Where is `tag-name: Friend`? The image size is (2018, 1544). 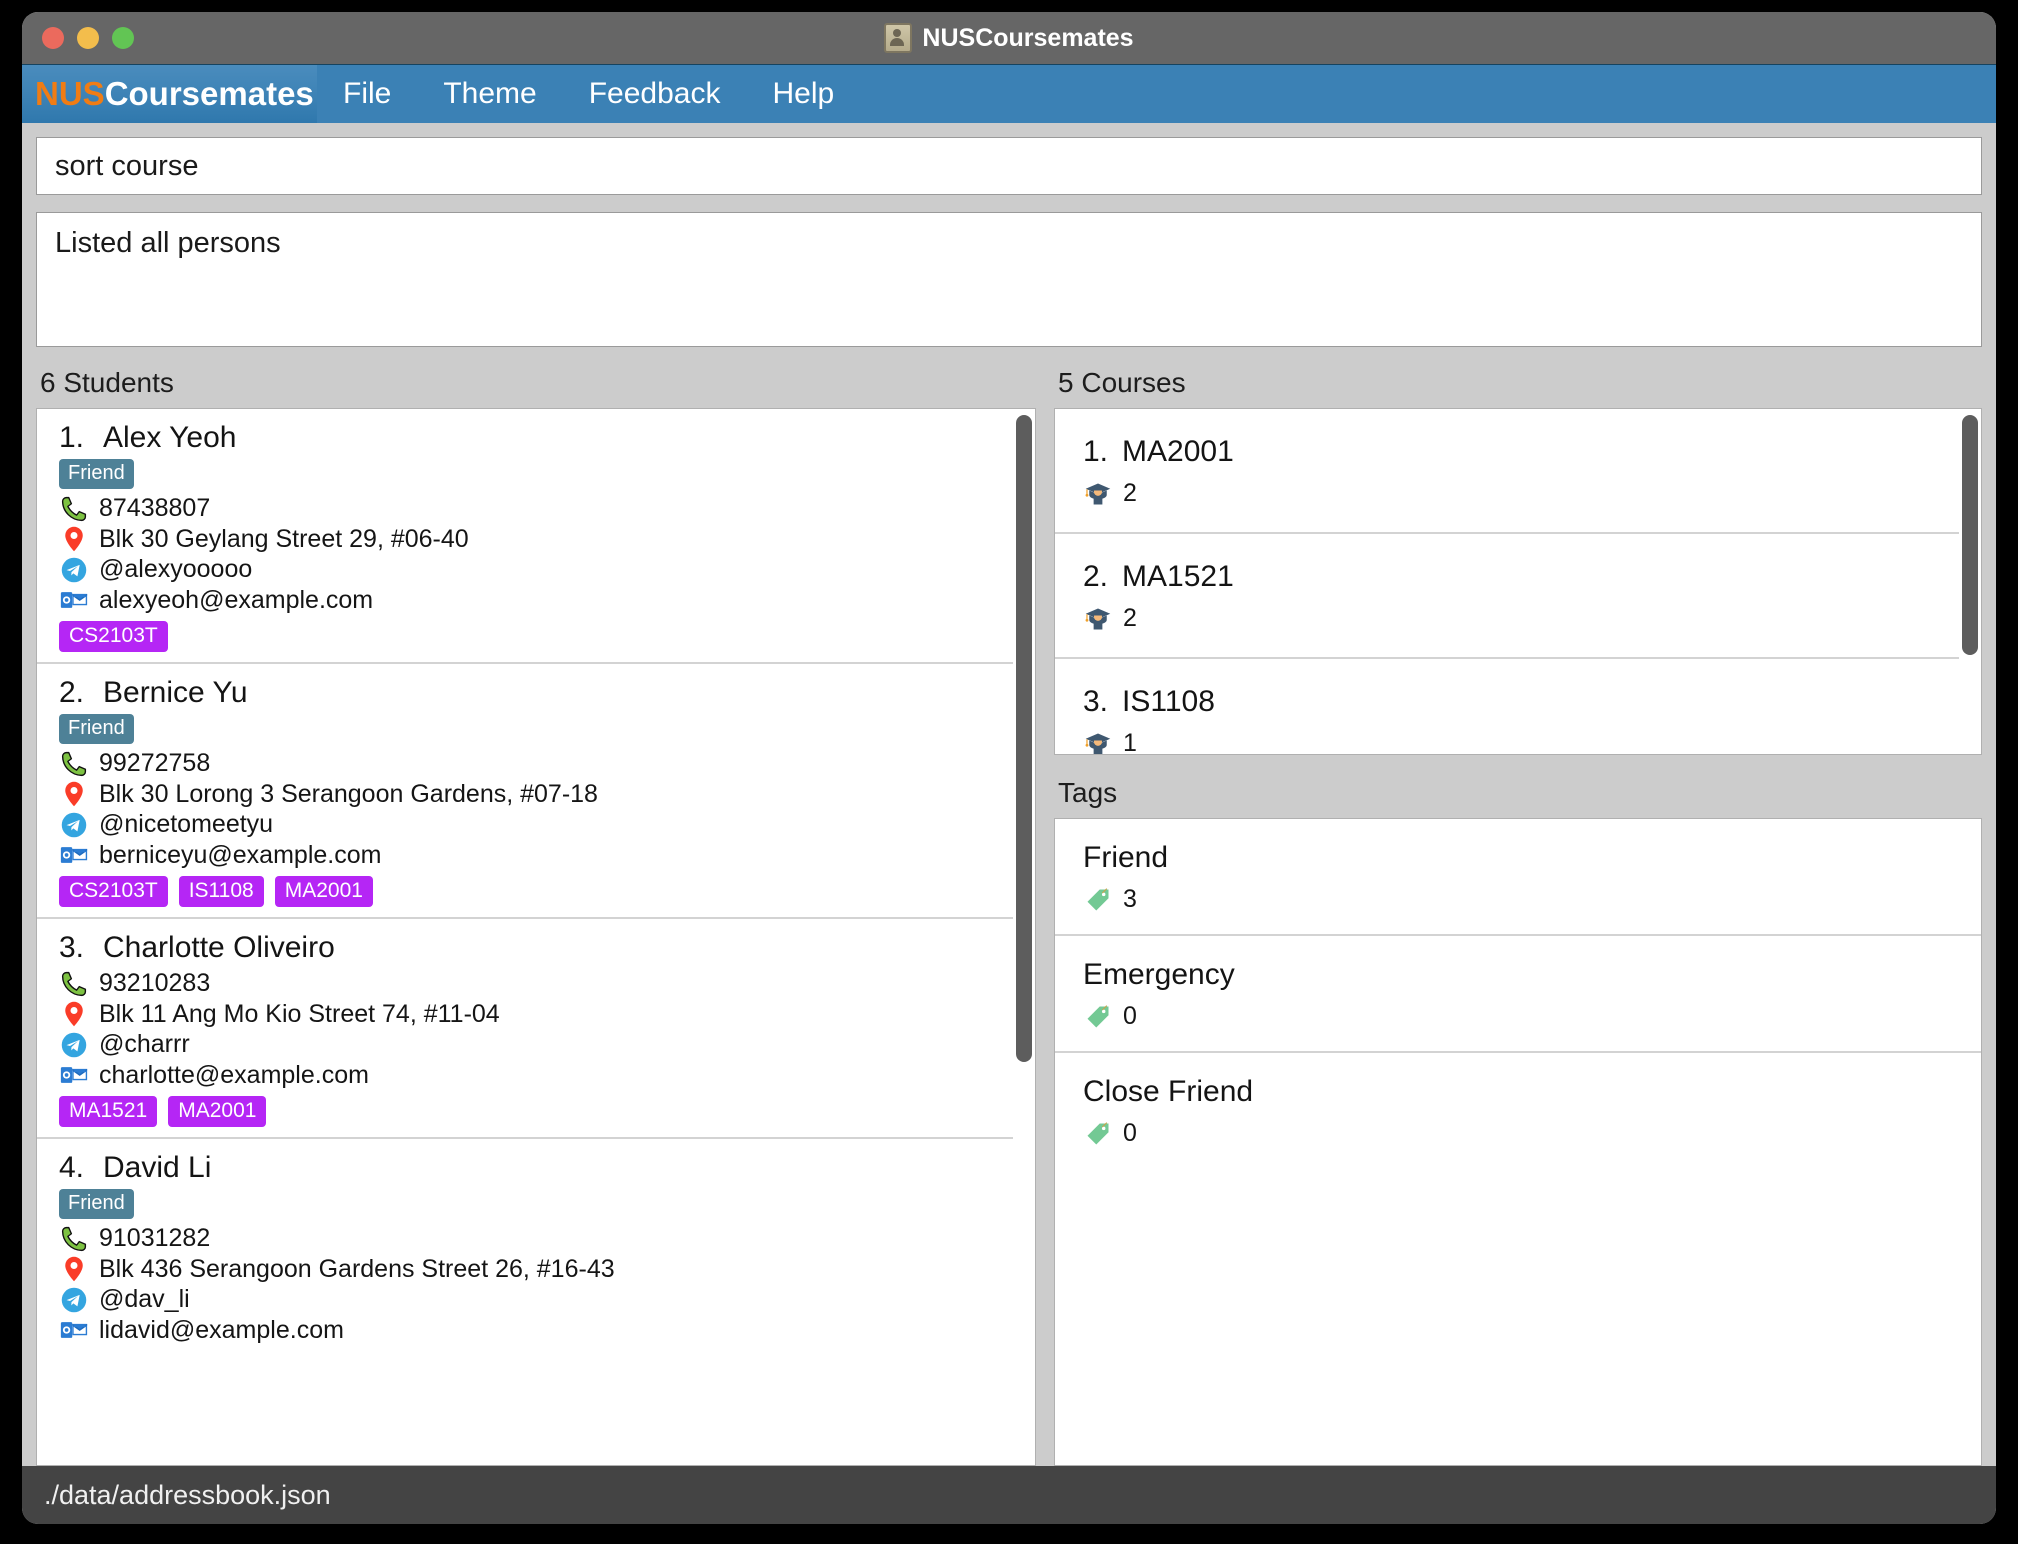
tag-name: Friend is located at coordinates (1126, 857).